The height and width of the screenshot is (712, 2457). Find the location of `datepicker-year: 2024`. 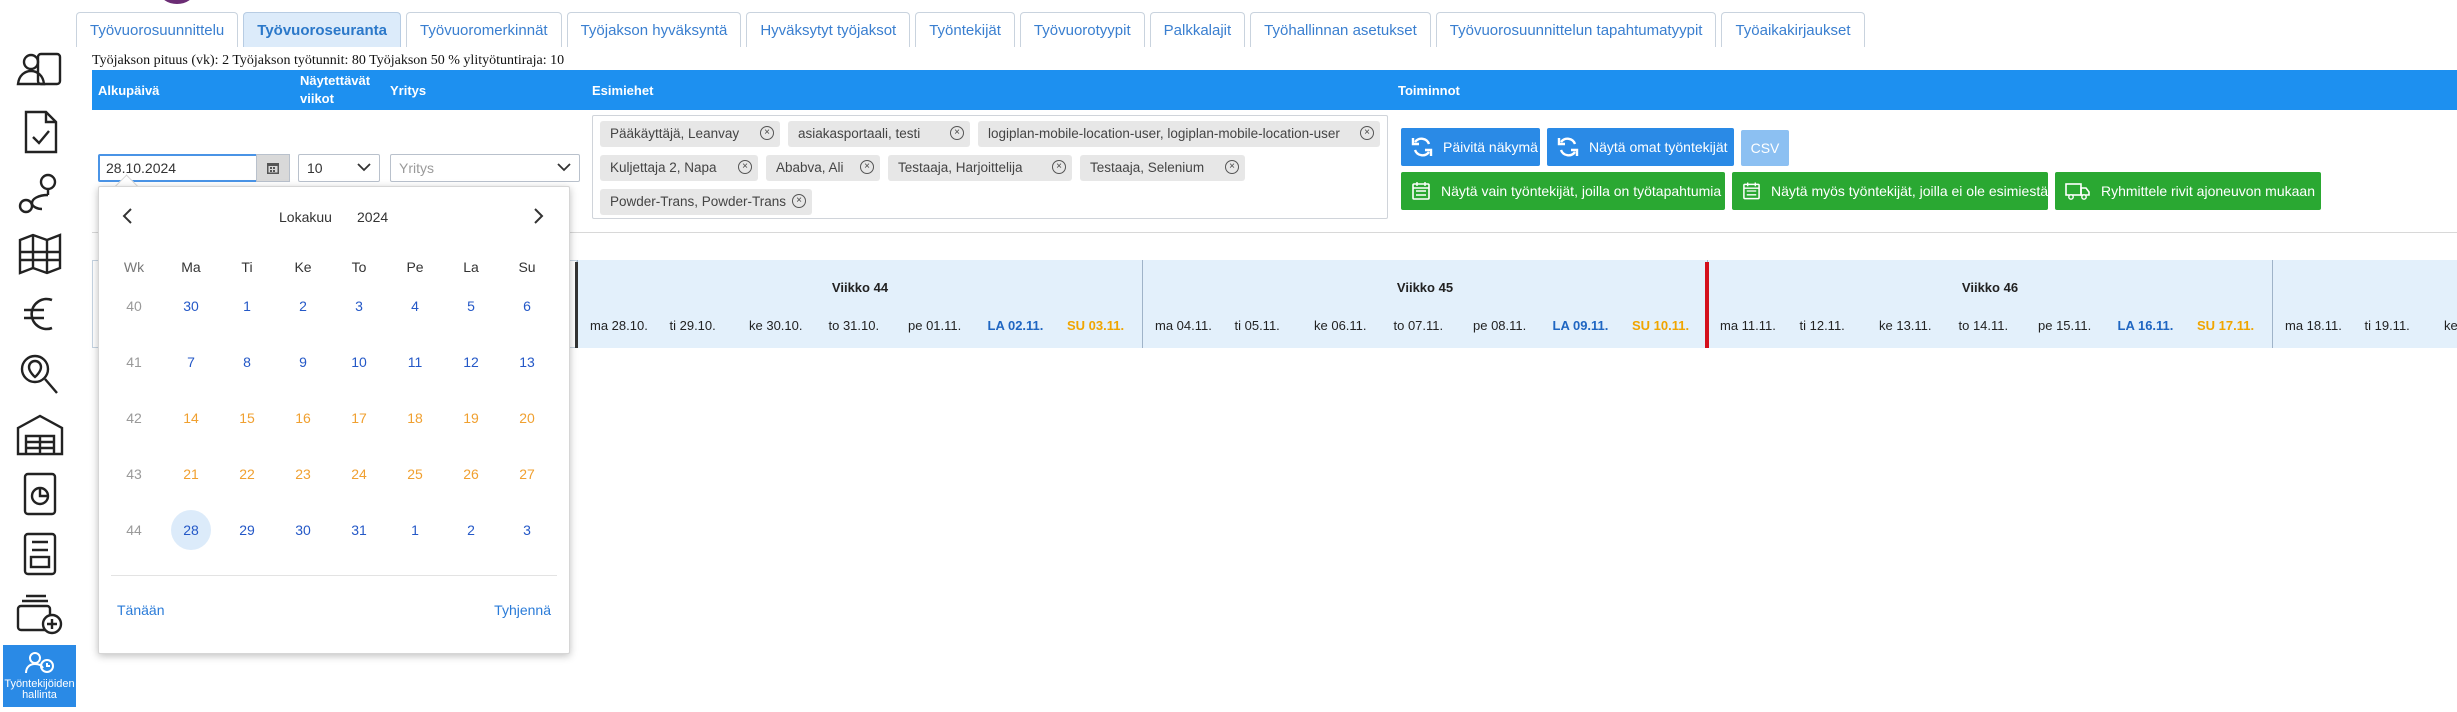

datepicker-year: 2024 is located at coordinates (372, 217).